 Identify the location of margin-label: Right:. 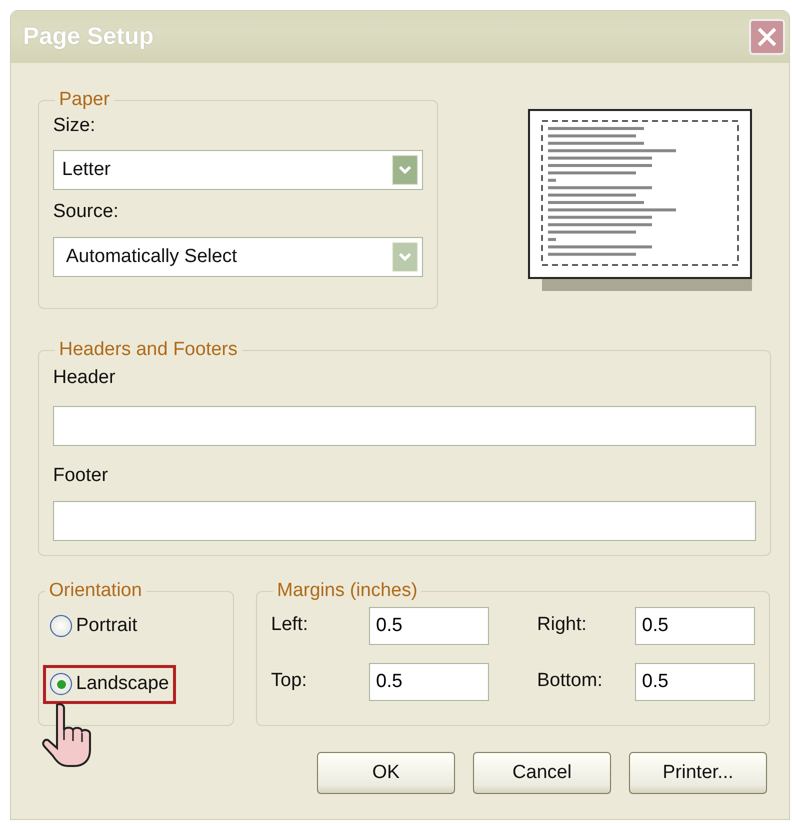
(562, 625).